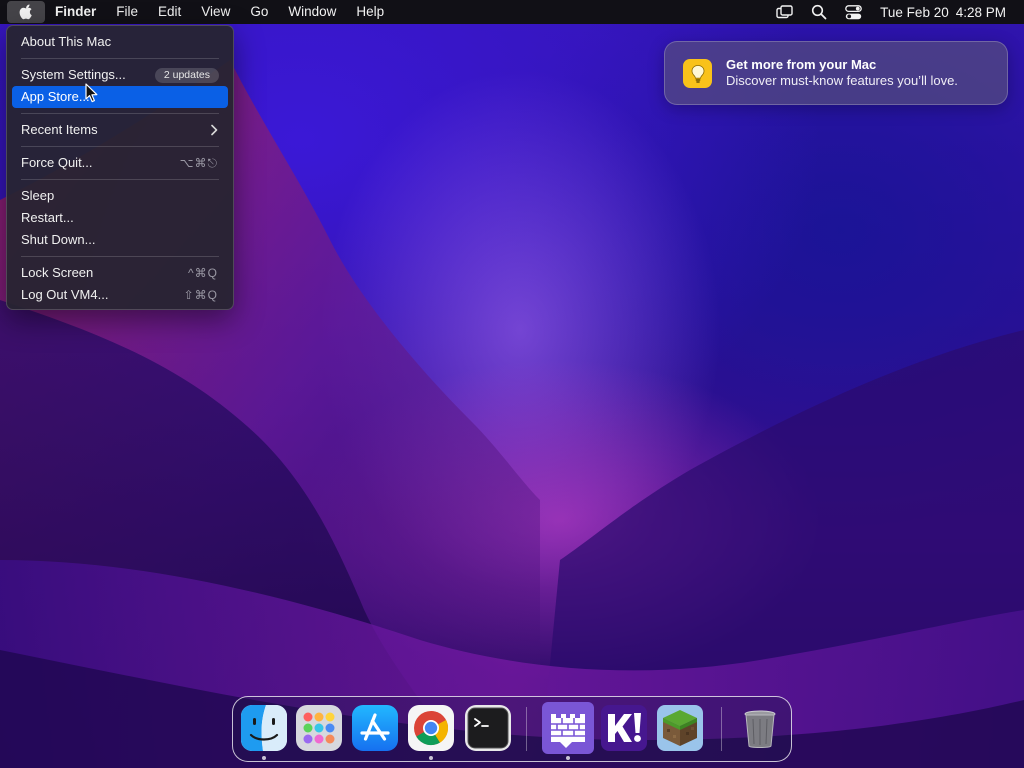 The width and height of the screenshot is (1024, 768). What do you see at coordinates (259, 12) in the screenshot?
I see `menu-go: Go` at bounding box center [259, 12].